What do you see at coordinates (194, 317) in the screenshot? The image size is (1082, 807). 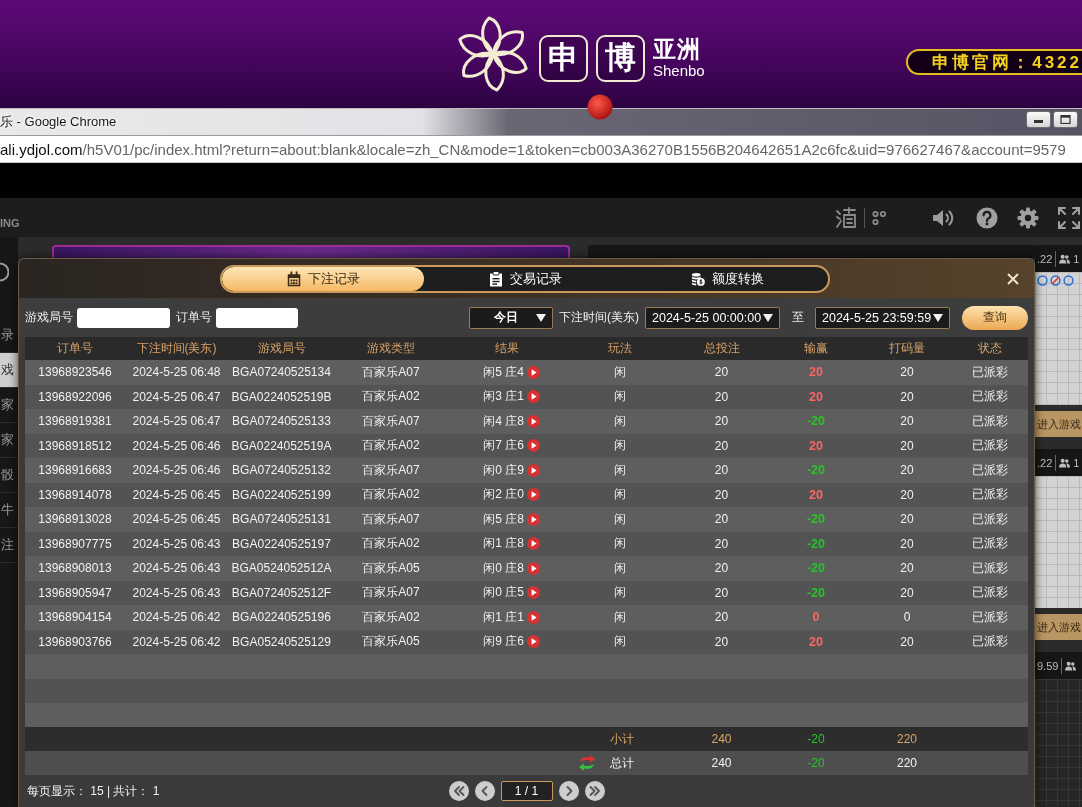 I see `filter-label: 订单号` at bounding box center [194, 317].